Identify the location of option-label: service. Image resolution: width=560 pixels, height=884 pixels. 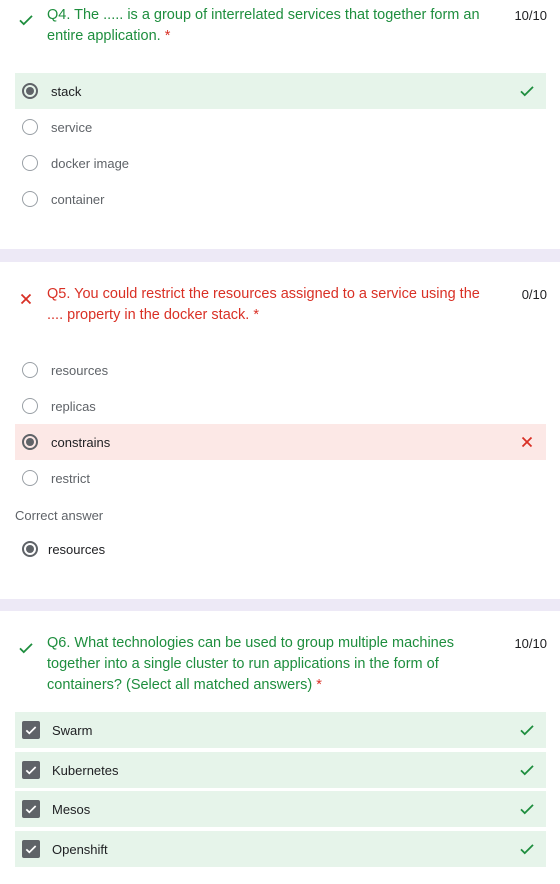
(72, 127).